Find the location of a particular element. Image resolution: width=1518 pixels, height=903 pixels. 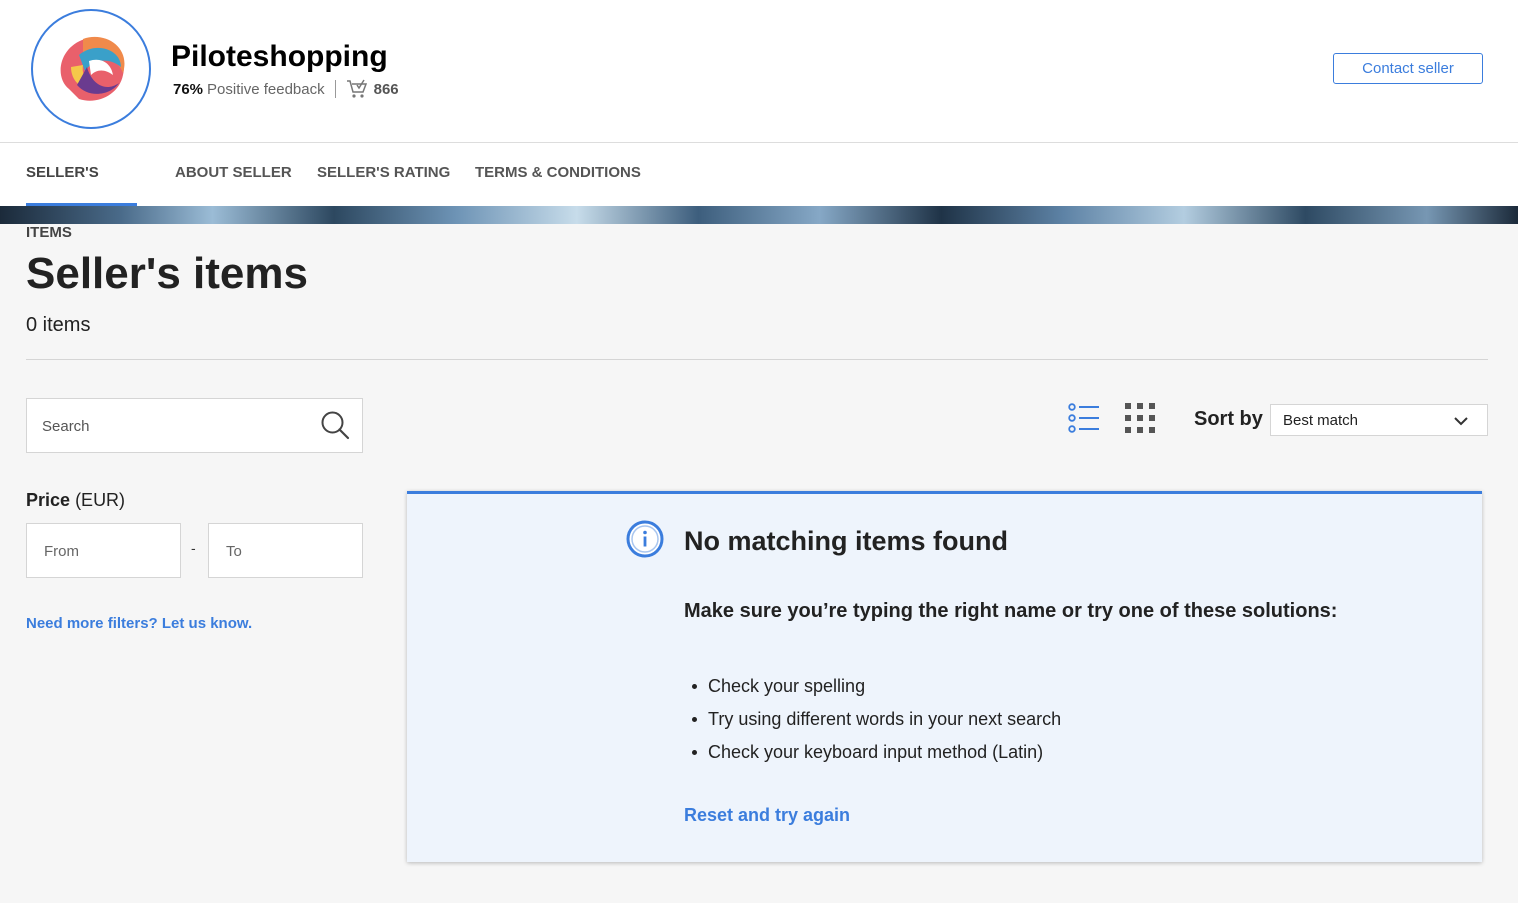

sort-select: Best match is located at coordinates (1379, 420).